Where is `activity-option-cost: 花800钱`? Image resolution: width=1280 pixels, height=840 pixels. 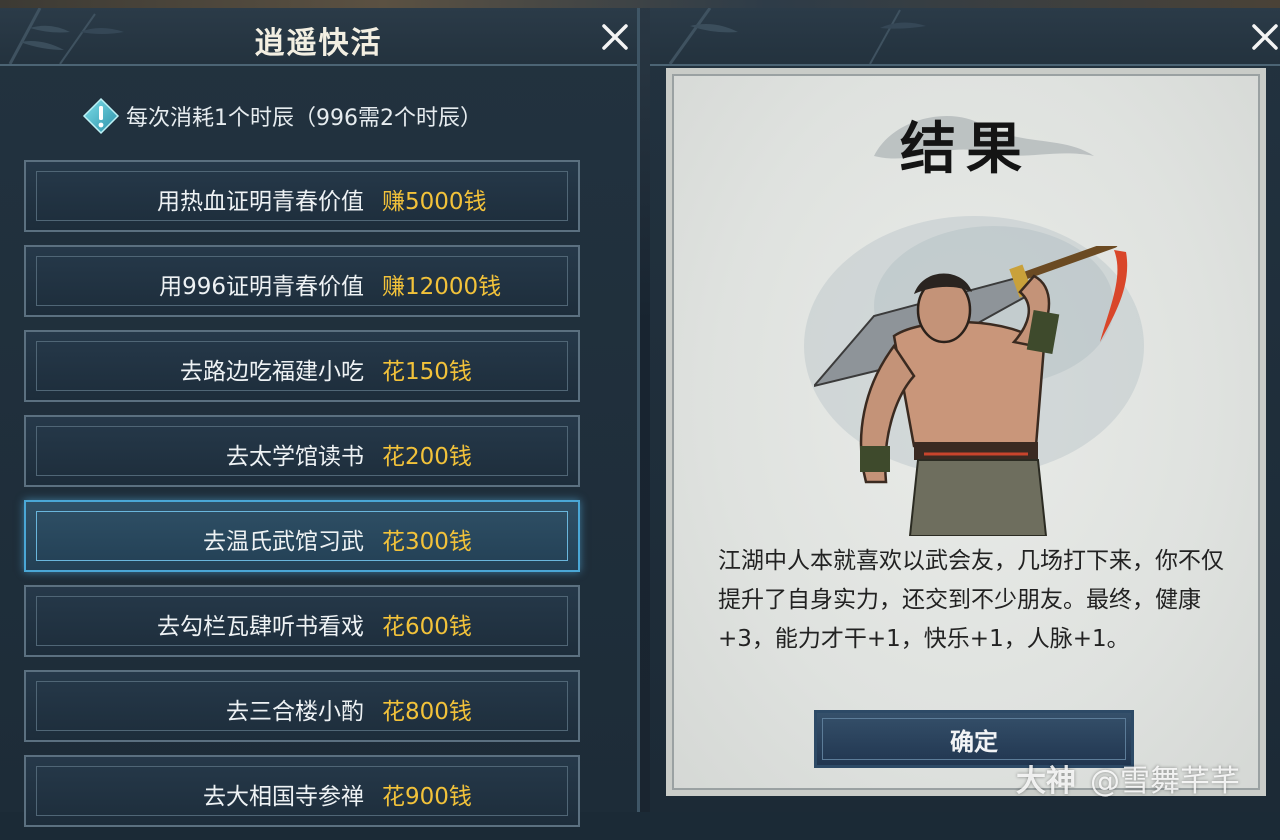
activity-option-cost: 花800钱 is located at coordinates (427, 712).